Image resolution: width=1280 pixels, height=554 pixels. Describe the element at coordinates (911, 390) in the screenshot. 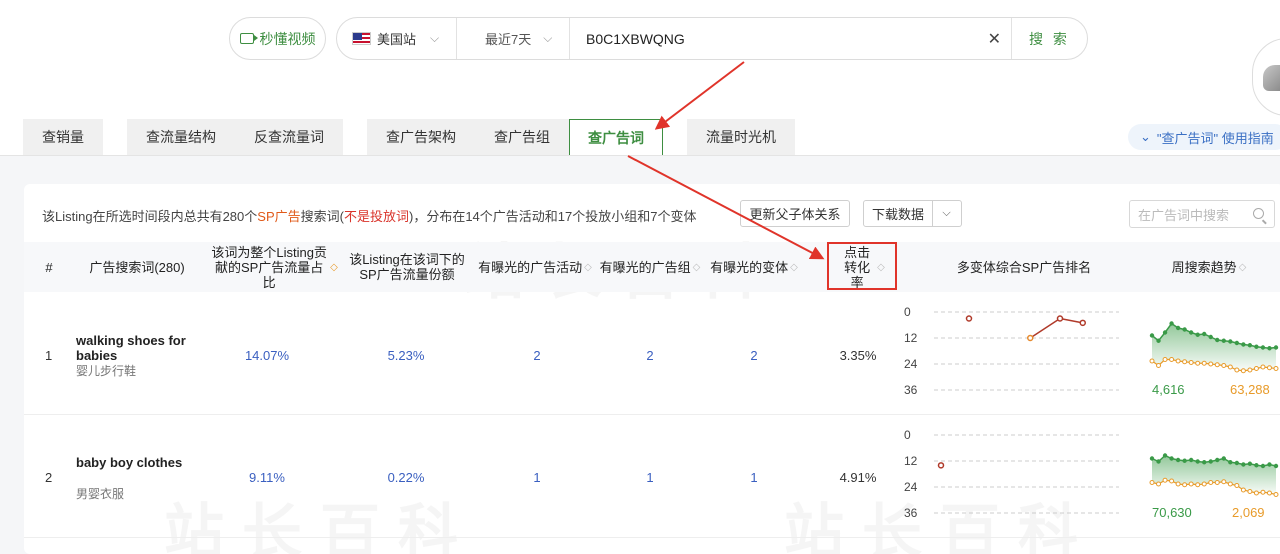

I see `rank-tick-label: 36` at that location.